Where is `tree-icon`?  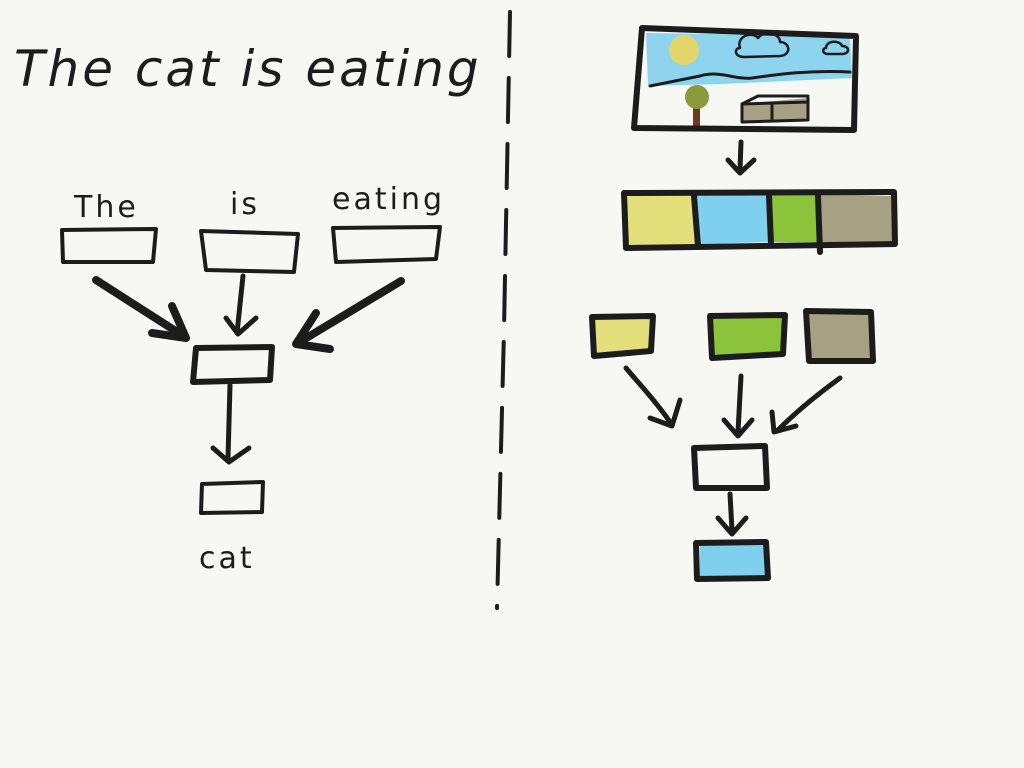 tree-icon is located at coordinates (697, 97).